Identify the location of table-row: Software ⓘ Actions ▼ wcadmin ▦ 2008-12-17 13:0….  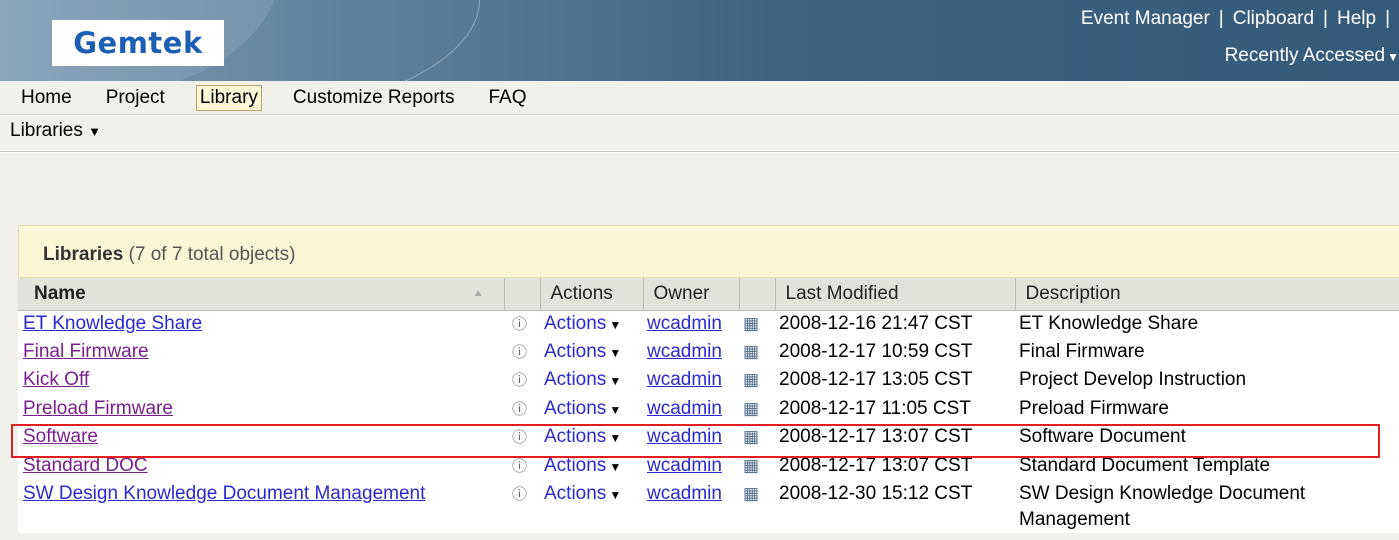
(708, 438).